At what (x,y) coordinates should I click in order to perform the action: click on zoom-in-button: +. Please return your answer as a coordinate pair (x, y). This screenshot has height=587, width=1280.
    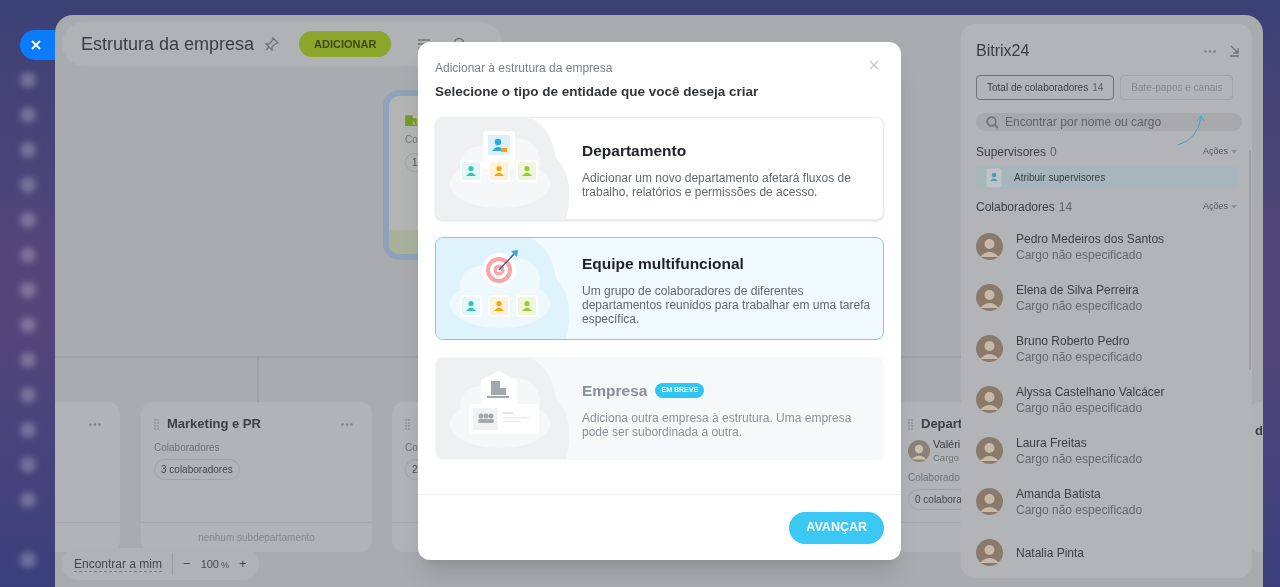
    Looking at the image, I should click on (243, 564).